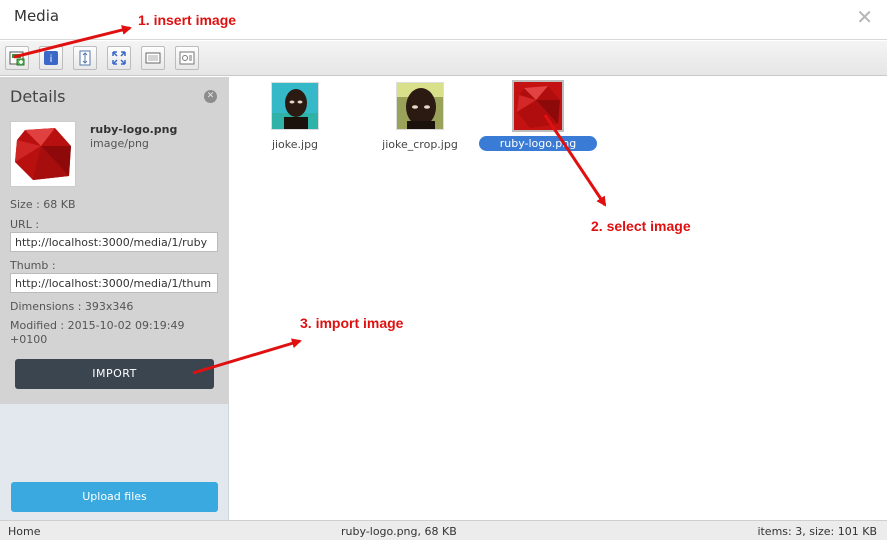 The image size is (887, 540). I want to click on toolbar: i, so click(443, 58).